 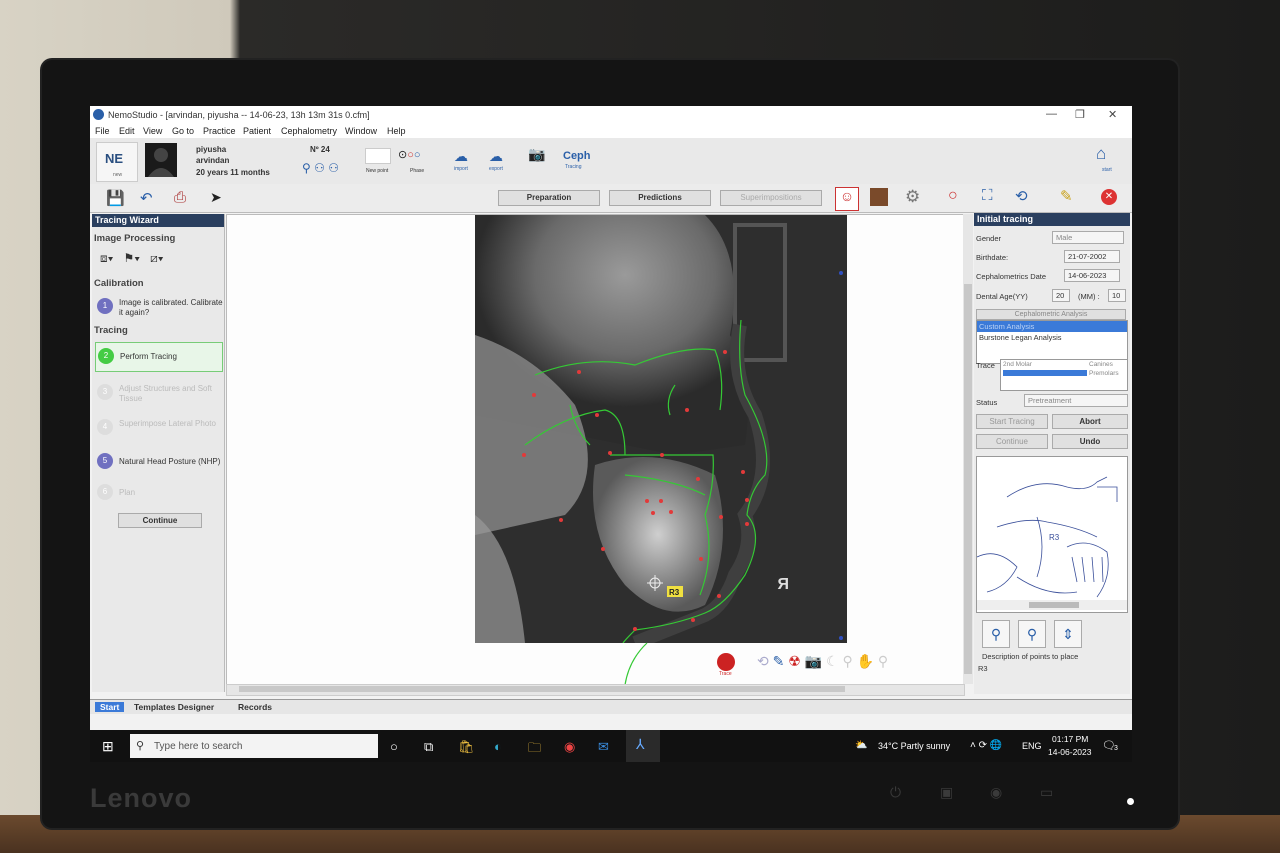 What do you see at coordinates (1032, 634) in the screenshot?
I see `zoom-out-icon: ⚲` at bounding box center [1032, 634].